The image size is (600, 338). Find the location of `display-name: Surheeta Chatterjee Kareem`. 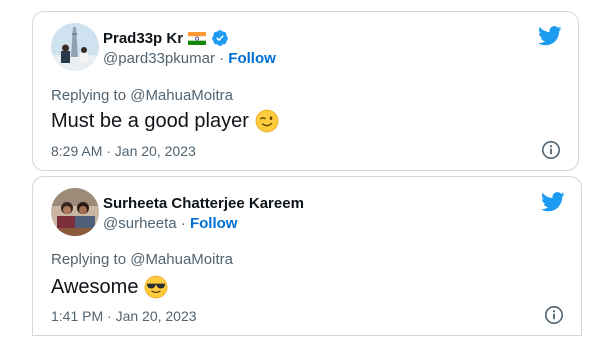

display-name: Surheeta Chatterjee Kareem is located at coordinates (203, 203).